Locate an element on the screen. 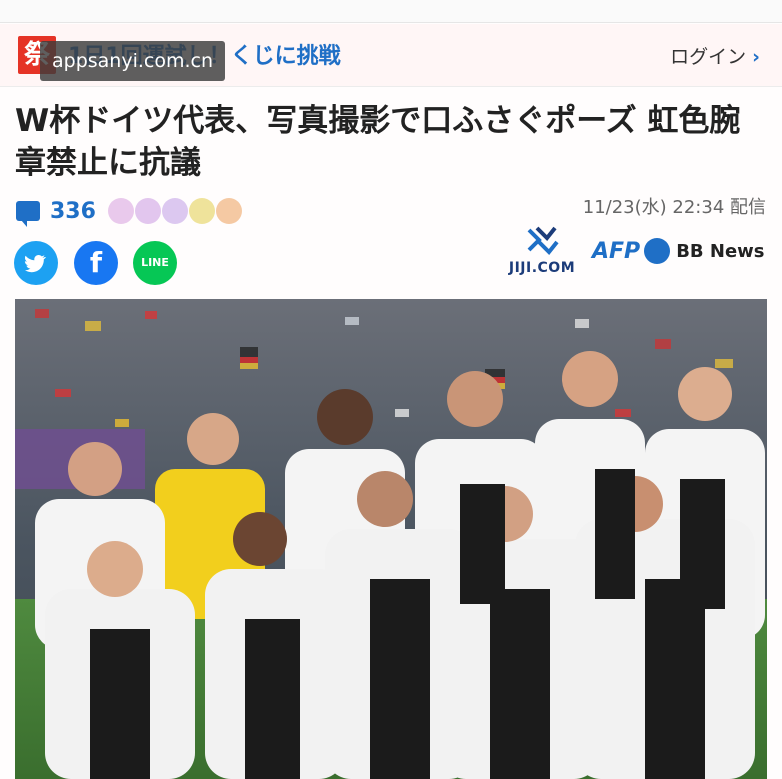 The width and height of the screenshot is (782, 779). site-watermark: appsanyi.com.cn is located at coordinates (133, 61).